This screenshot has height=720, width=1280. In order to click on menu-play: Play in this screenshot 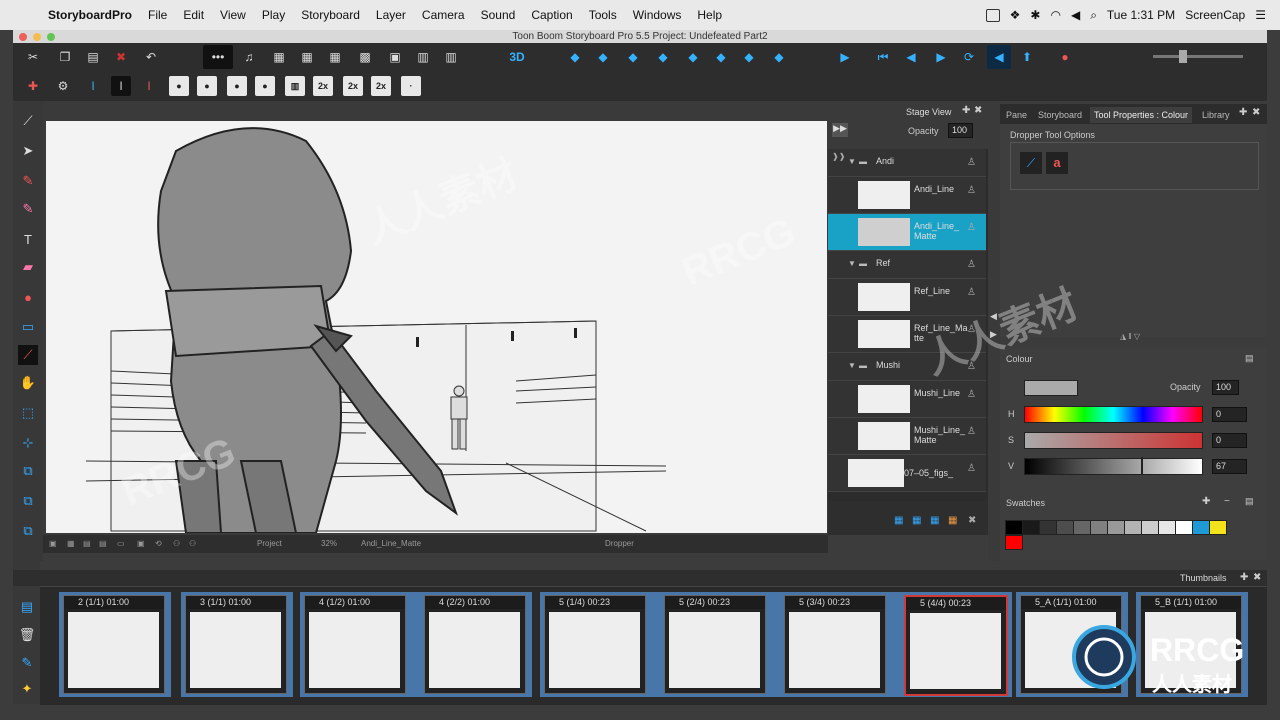, I will do `click(273, 15)`.